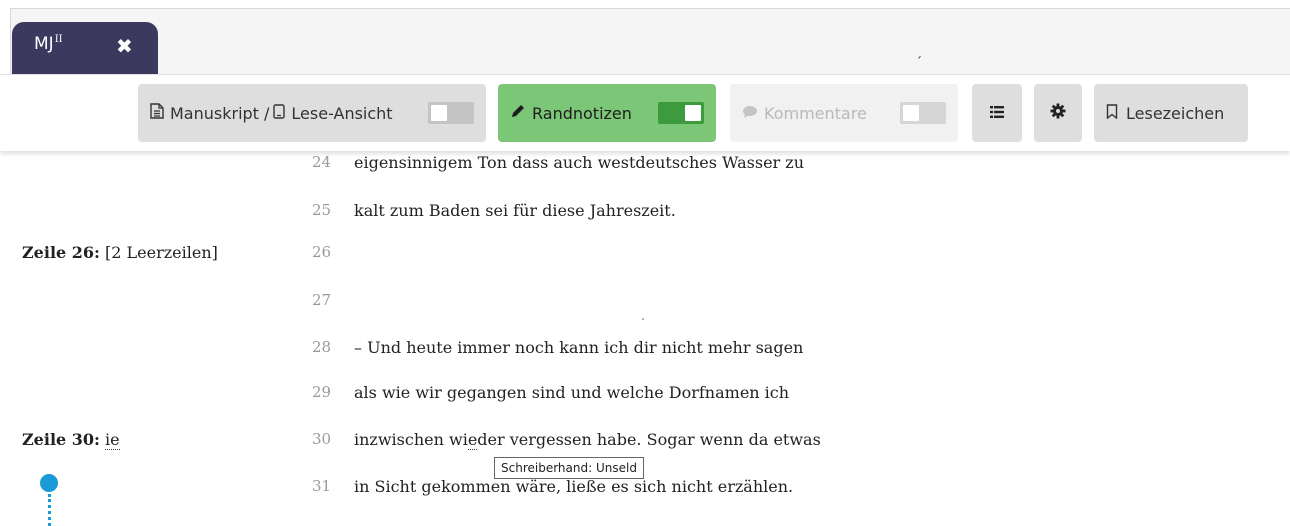 The image size is (1290, 526). I want to click on settings-button, so click(1058, 113).